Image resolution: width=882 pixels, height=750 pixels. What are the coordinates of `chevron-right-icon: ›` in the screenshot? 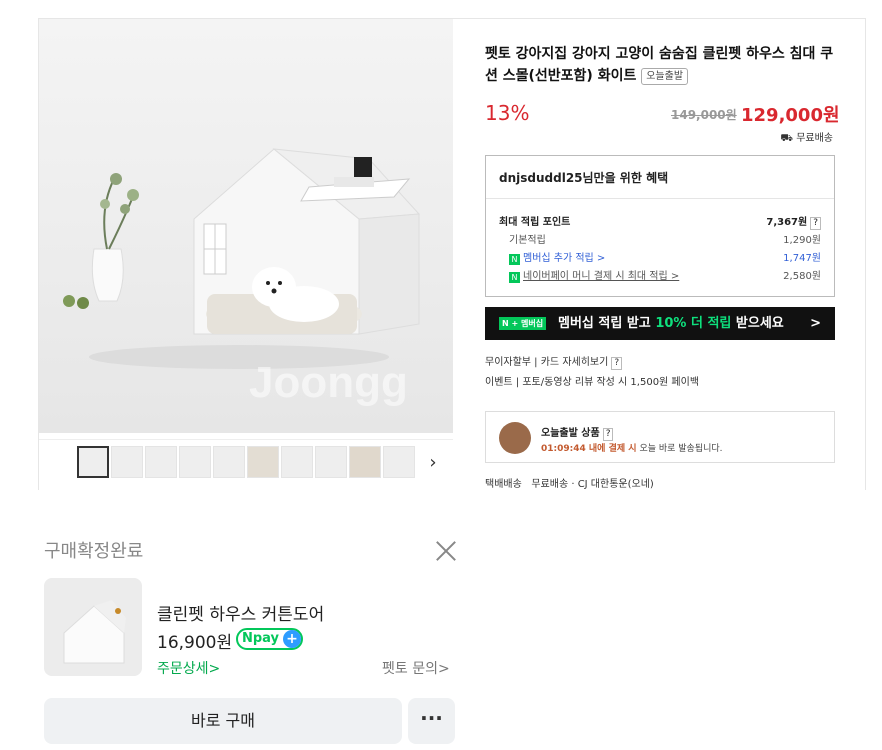 It's located at (433, 462).